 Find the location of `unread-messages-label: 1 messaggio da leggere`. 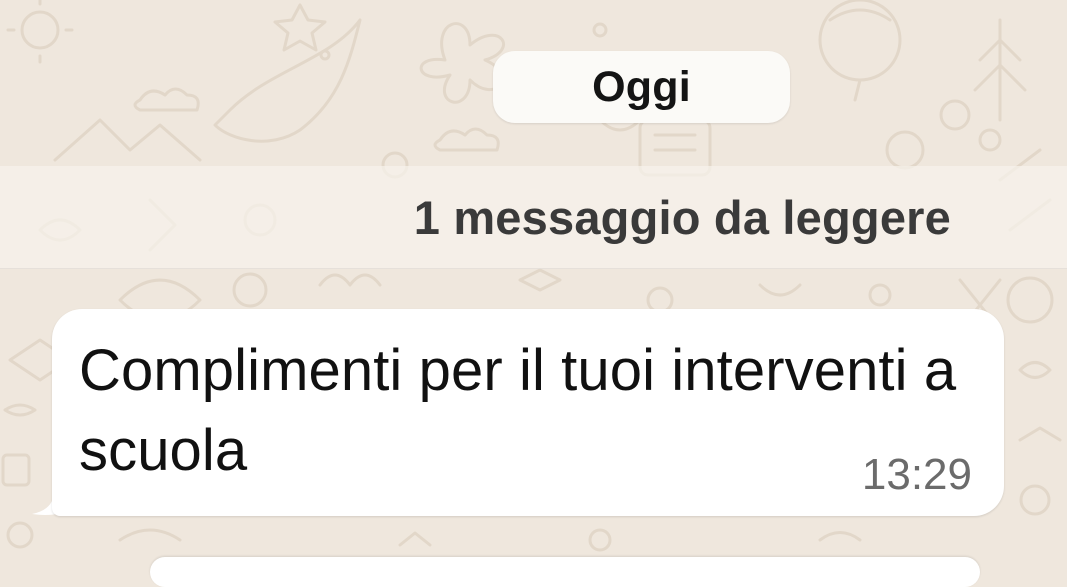

unread-messages-label: 1 messaggio da leggere is located at coordinates (682, 217).